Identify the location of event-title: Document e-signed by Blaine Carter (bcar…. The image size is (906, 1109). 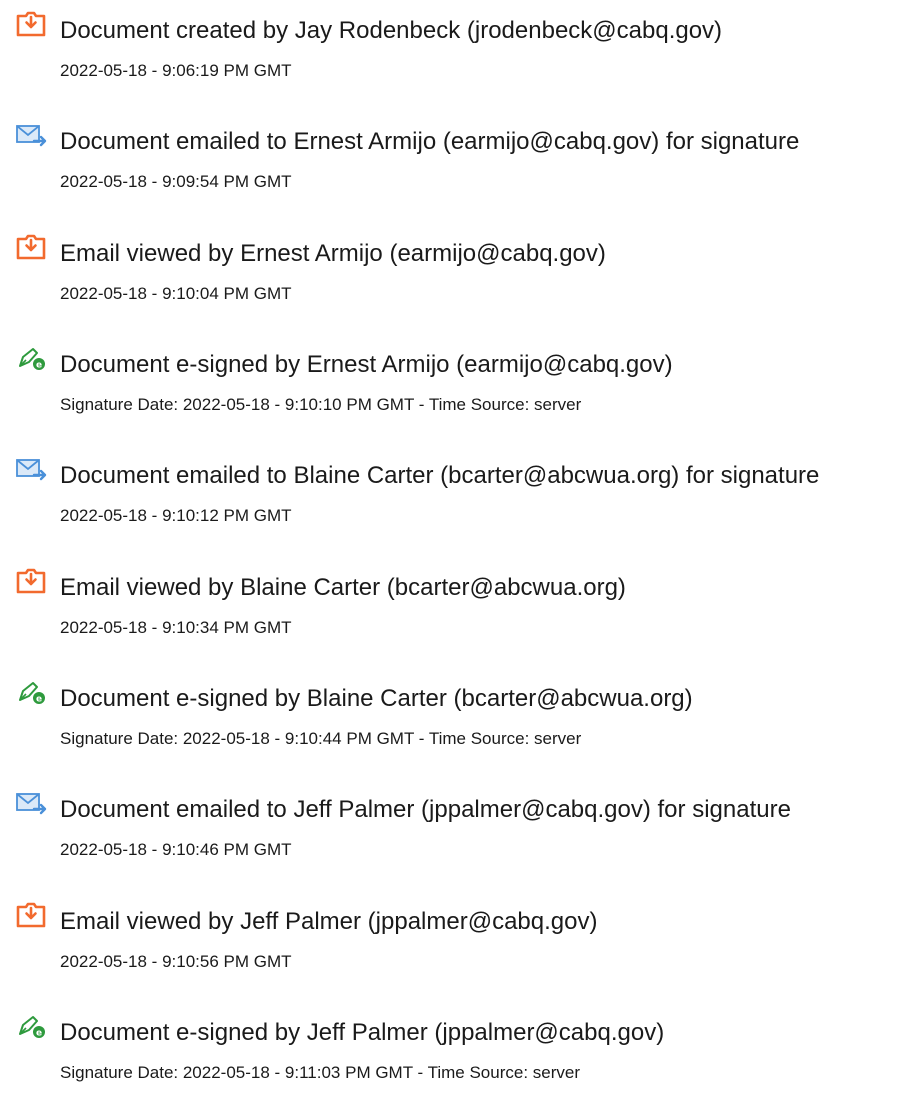
(376, 698).